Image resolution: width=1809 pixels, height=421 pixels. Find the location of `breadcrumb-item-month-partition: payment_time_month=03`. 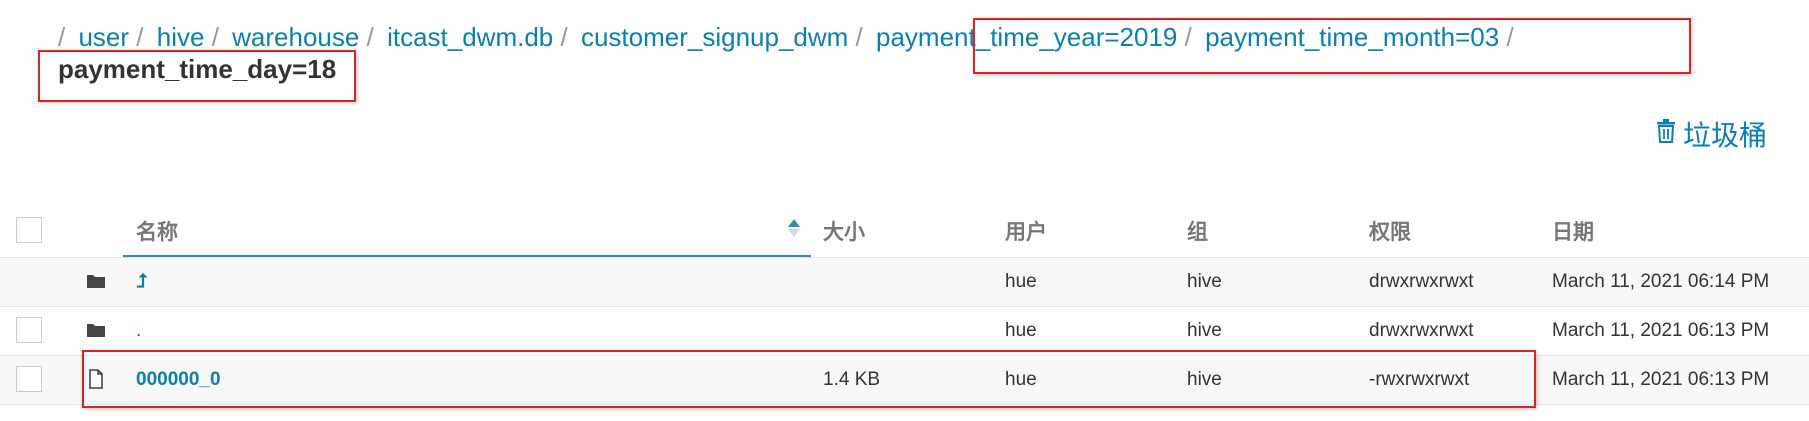

breadcrumb-item-month-partition: payment_time_month=03 is located at coordinates (1352, 37).